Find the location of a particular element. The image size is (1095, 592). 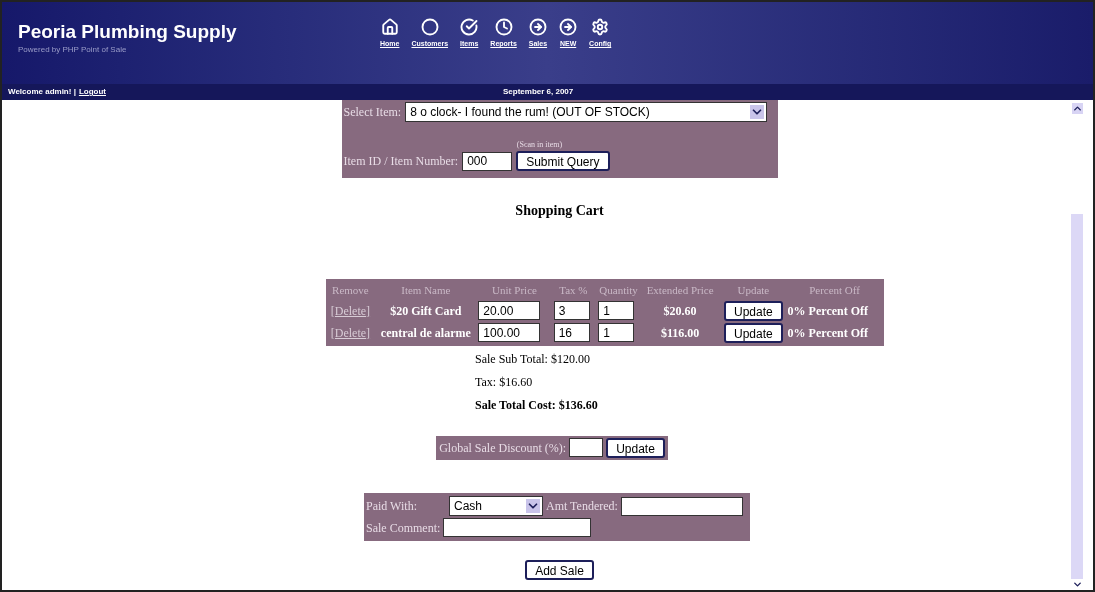

paid-with-select: Cash is located at coordinates (496, 506).